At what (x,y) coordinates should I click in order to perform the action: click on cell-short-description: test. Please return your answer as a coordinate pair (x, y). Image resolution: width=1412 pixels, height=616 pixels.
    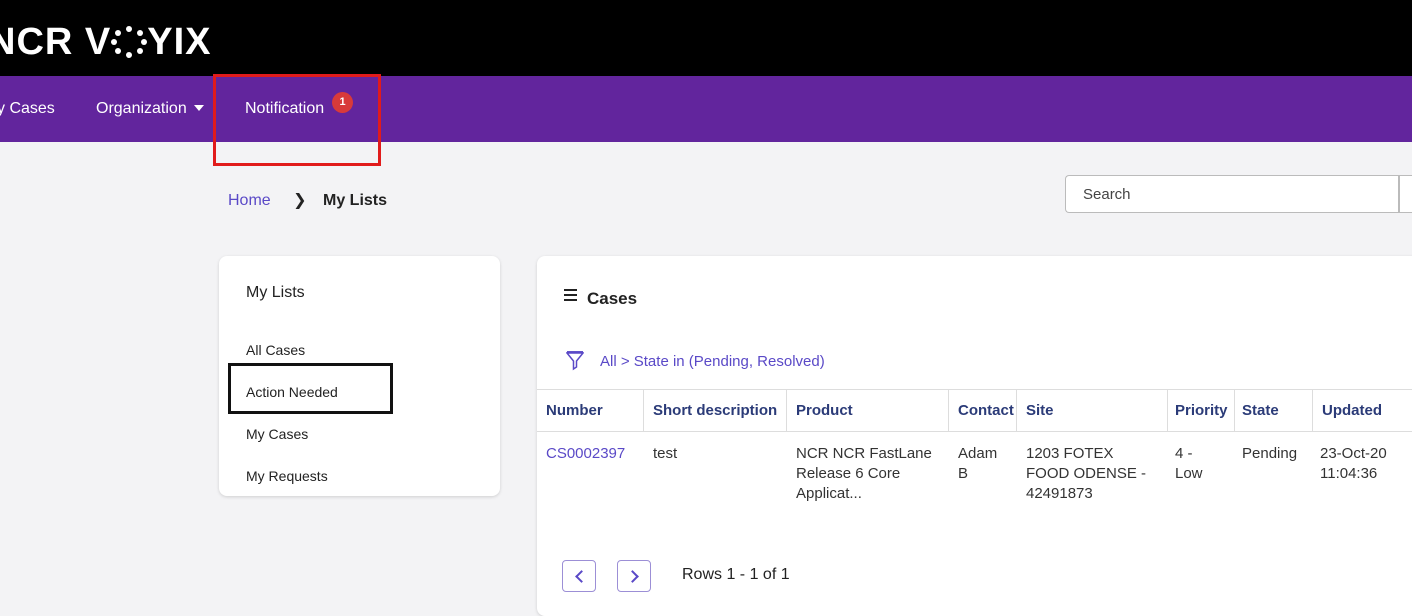
    Looking at the image, I should click on (665, 453).